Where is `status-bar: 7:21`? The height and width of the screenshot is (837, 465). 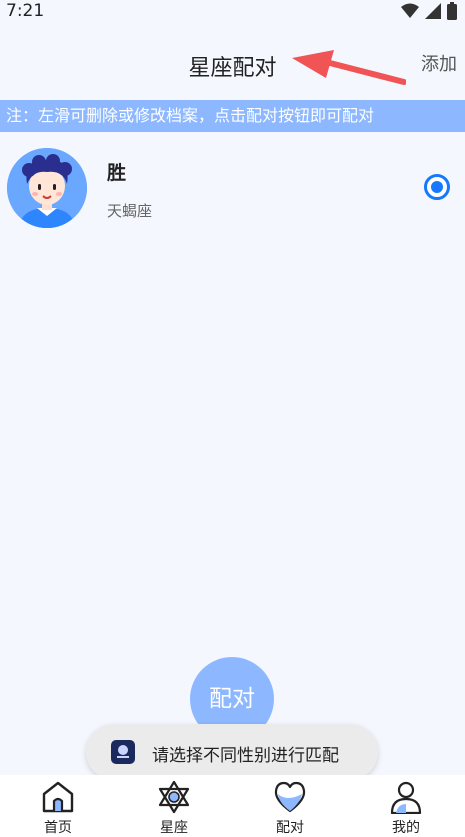 status-bar: 7:21 is located at coordinates (232, 12).